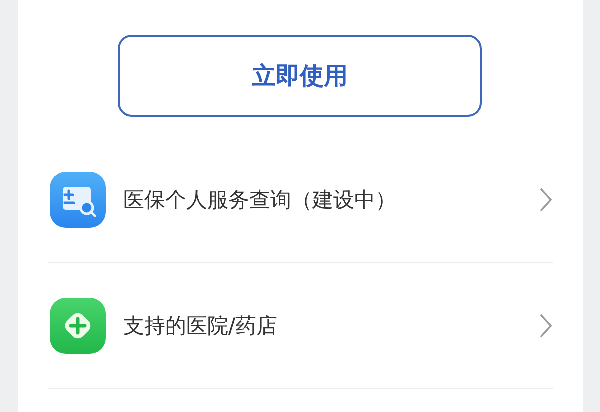 The width and height of the screenshot is (600, 412). I want to click on menu-item-label: 医保个人服务查询（建设中）, so click(261, 200).